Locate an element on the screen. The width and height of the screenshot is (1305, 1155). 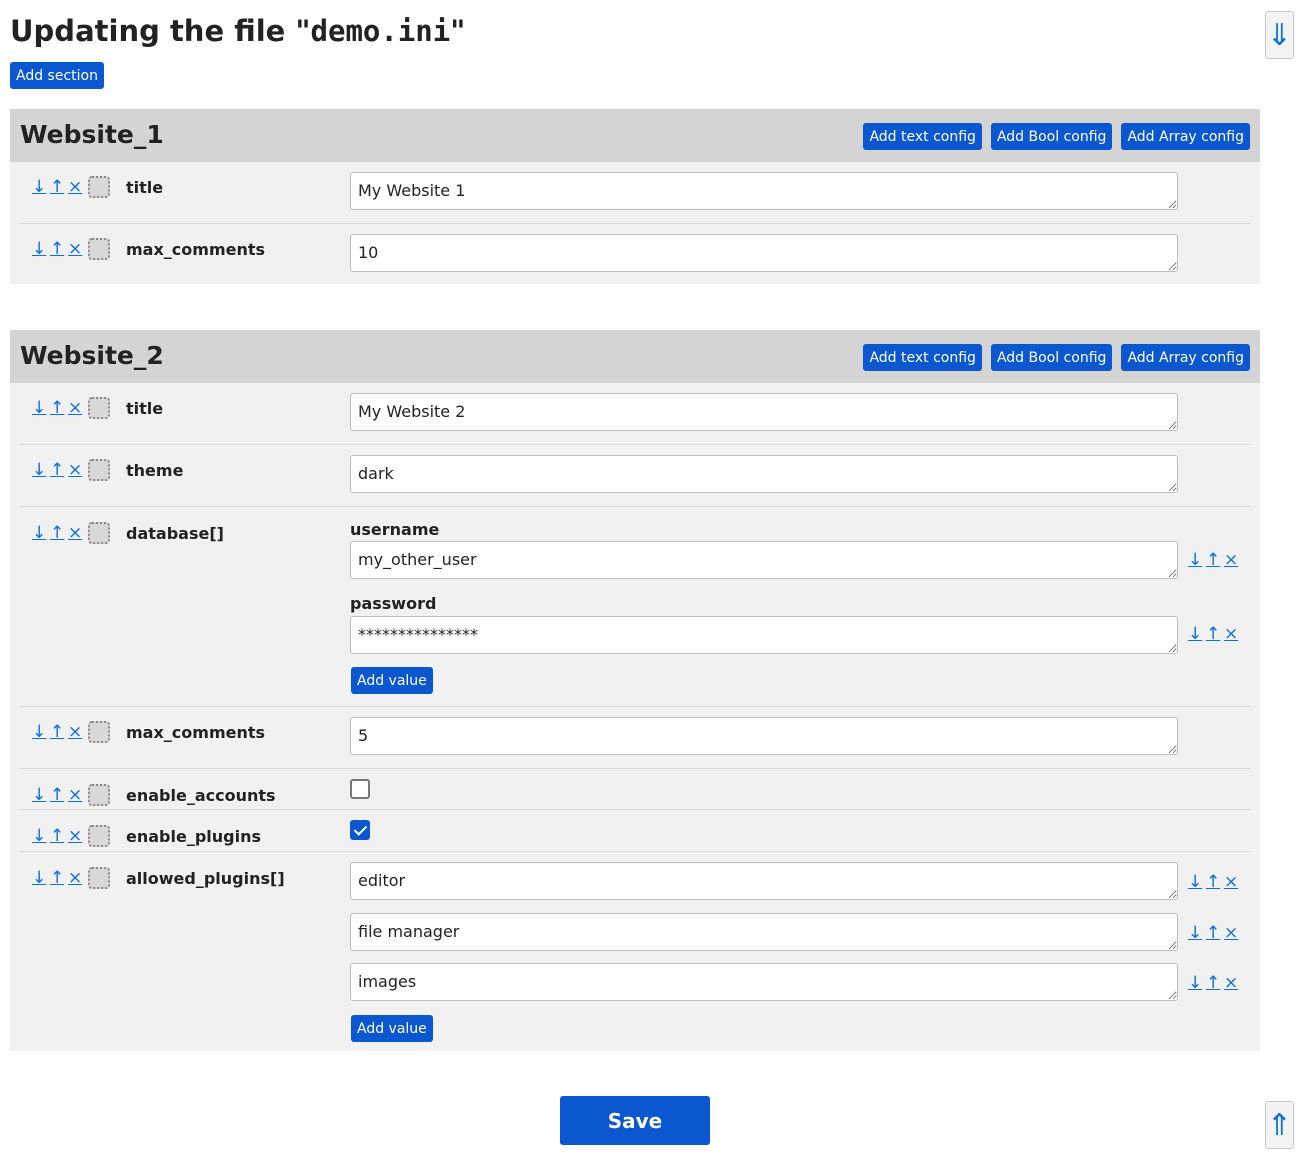
section-title: Website_2 is located at coordinates (92, 355).